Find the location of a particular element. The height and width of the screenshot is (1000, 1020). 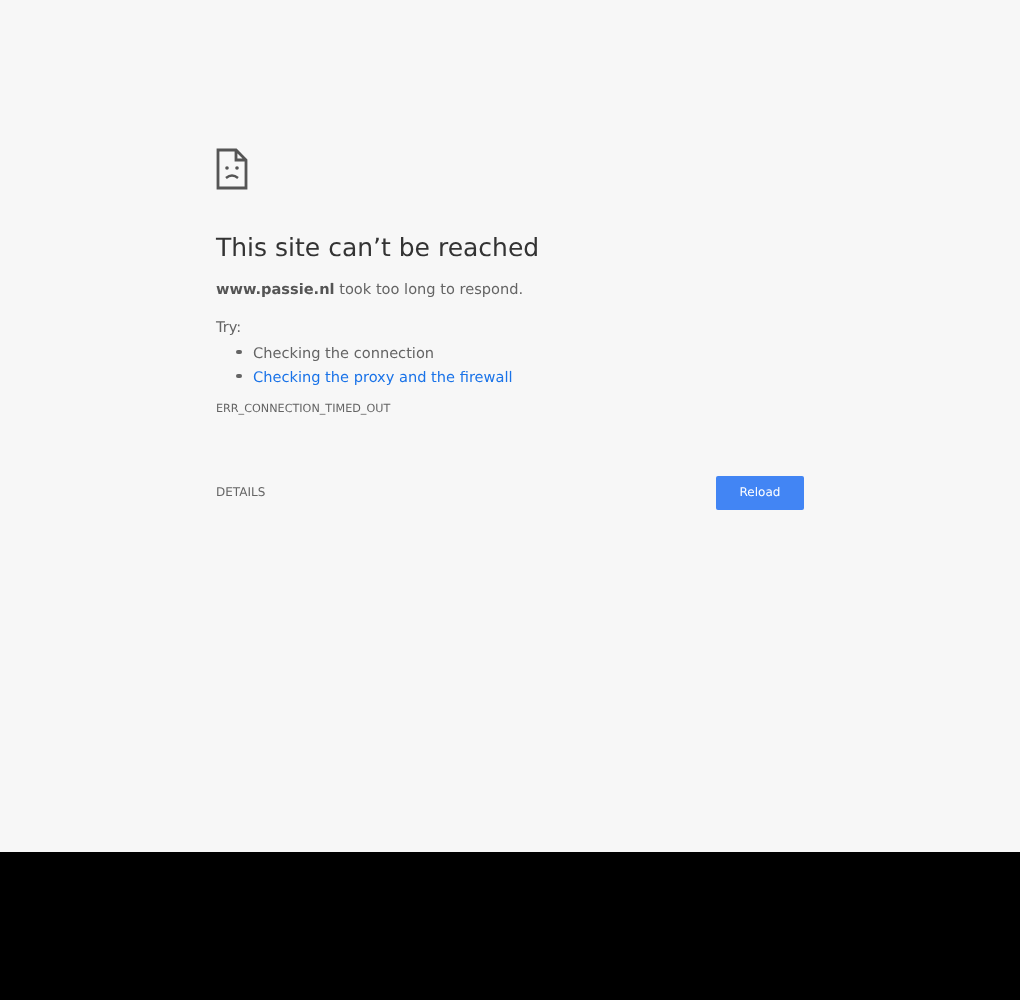

error-title: This site can’t be reached is located at coordinates (379, 248).